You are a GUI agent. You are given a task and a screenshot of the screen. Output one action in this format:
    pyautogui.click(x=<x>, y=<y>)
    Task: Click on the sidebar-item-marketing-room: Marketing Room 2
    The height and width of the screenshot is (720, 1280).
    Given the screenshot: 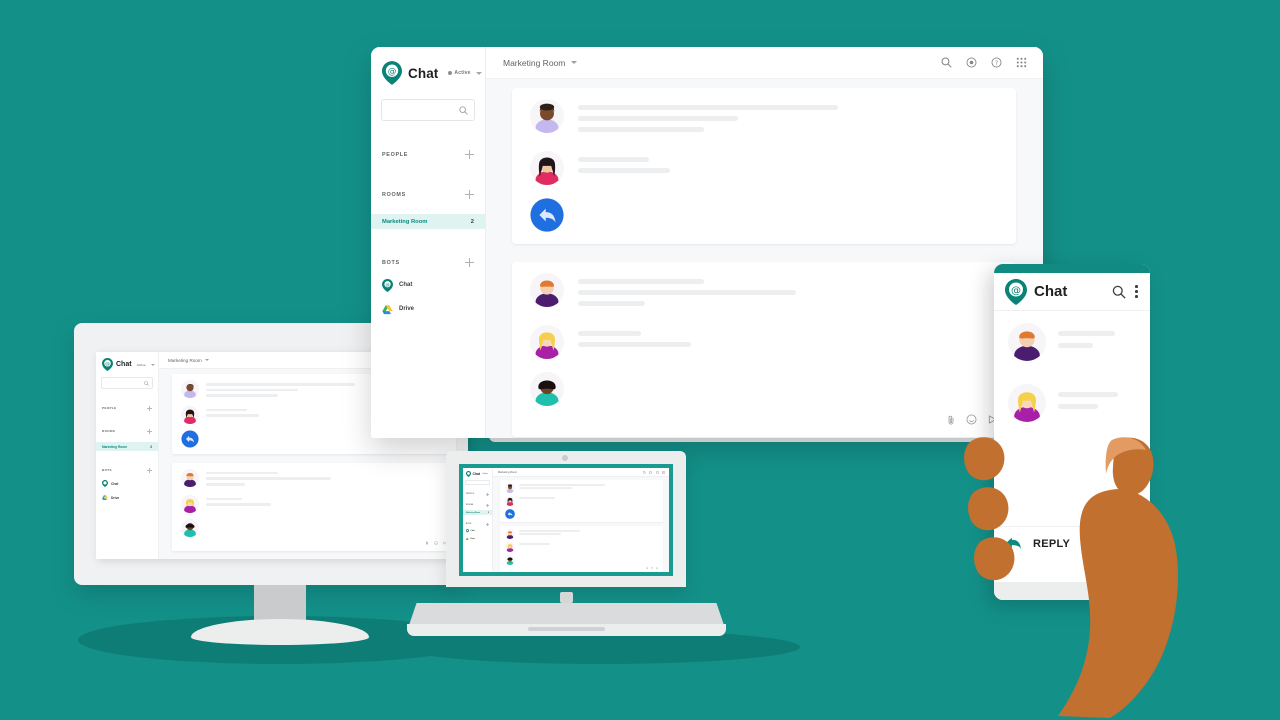 What is the action you would take?
    pyautogui.click(x=428, y=221)
    